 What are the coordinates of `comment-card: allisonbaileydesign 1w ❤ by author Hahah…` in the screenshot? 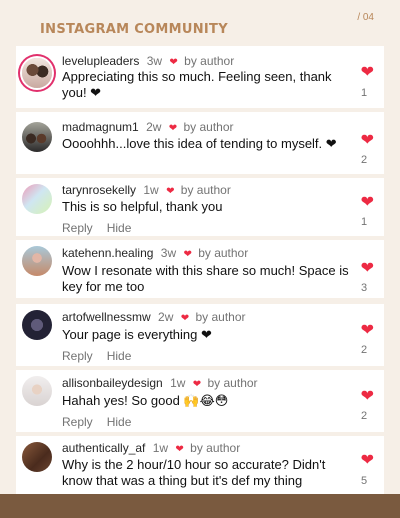 It's located at (200, 401).